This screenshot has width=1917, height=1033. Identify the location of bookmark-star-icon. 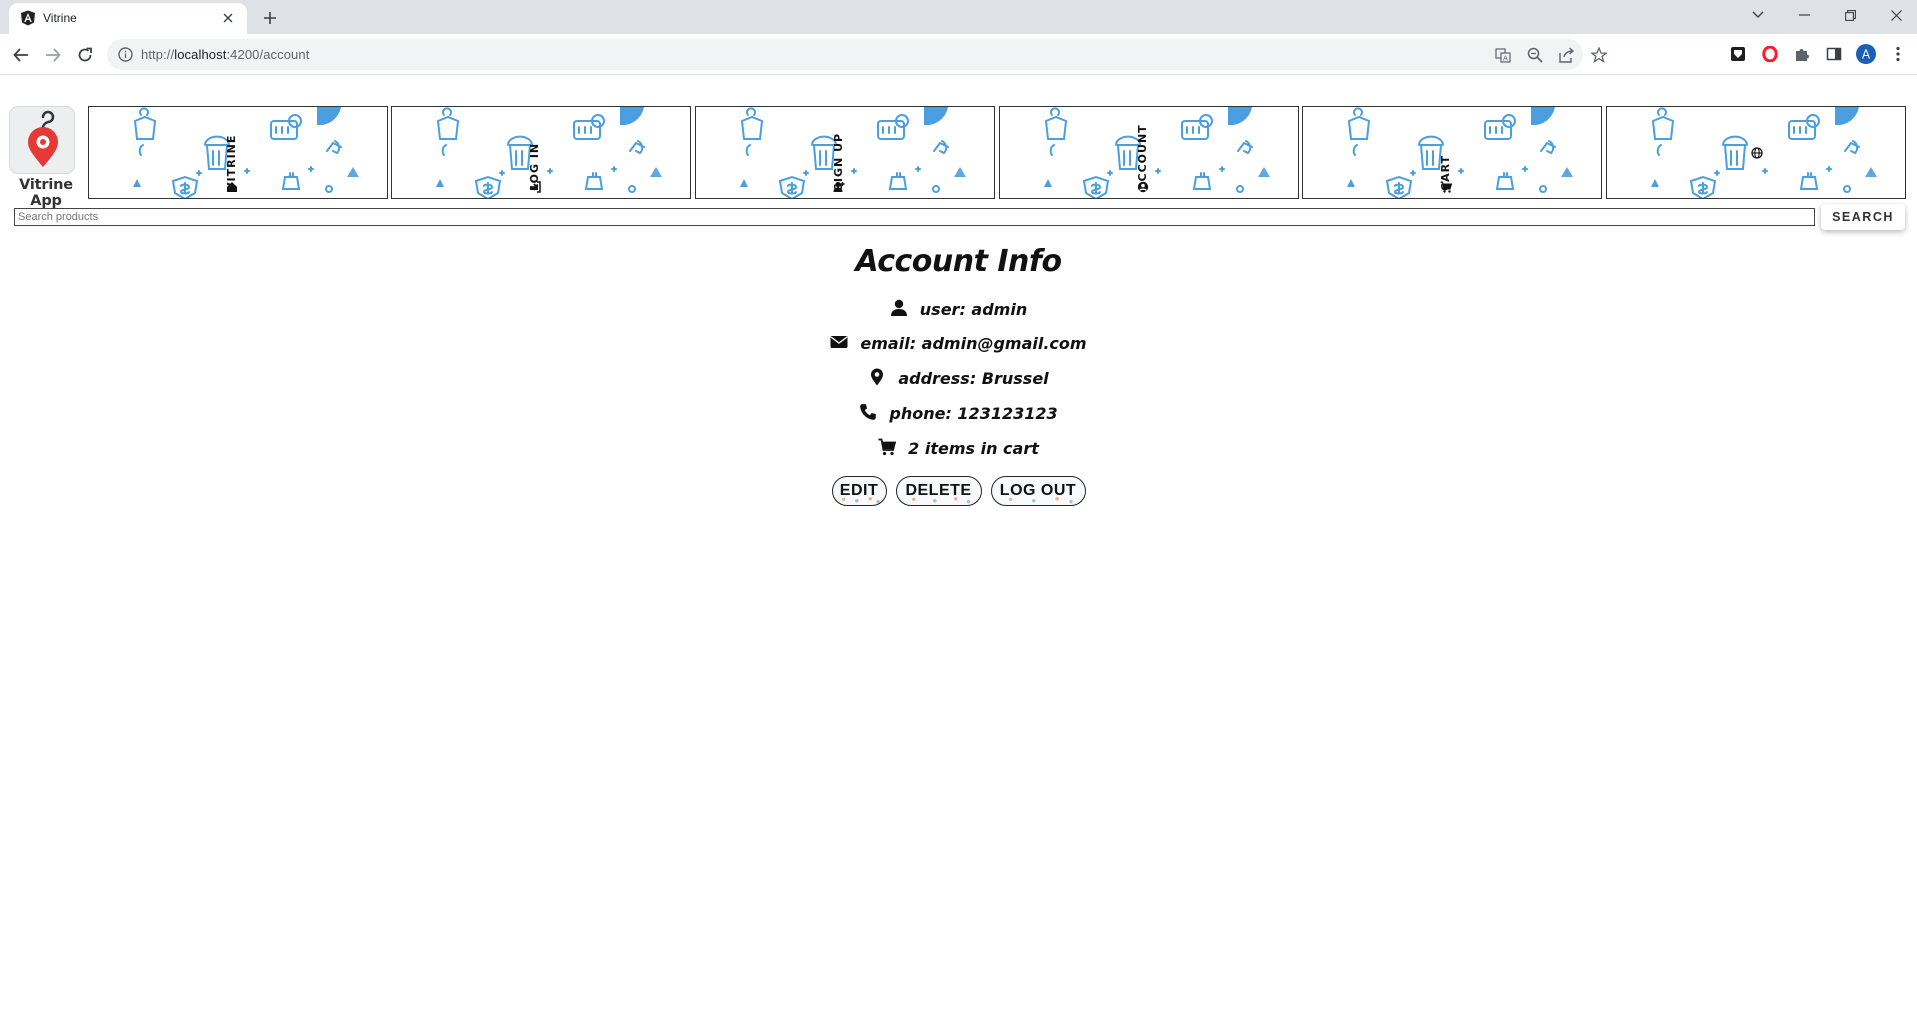
(1598, 54).